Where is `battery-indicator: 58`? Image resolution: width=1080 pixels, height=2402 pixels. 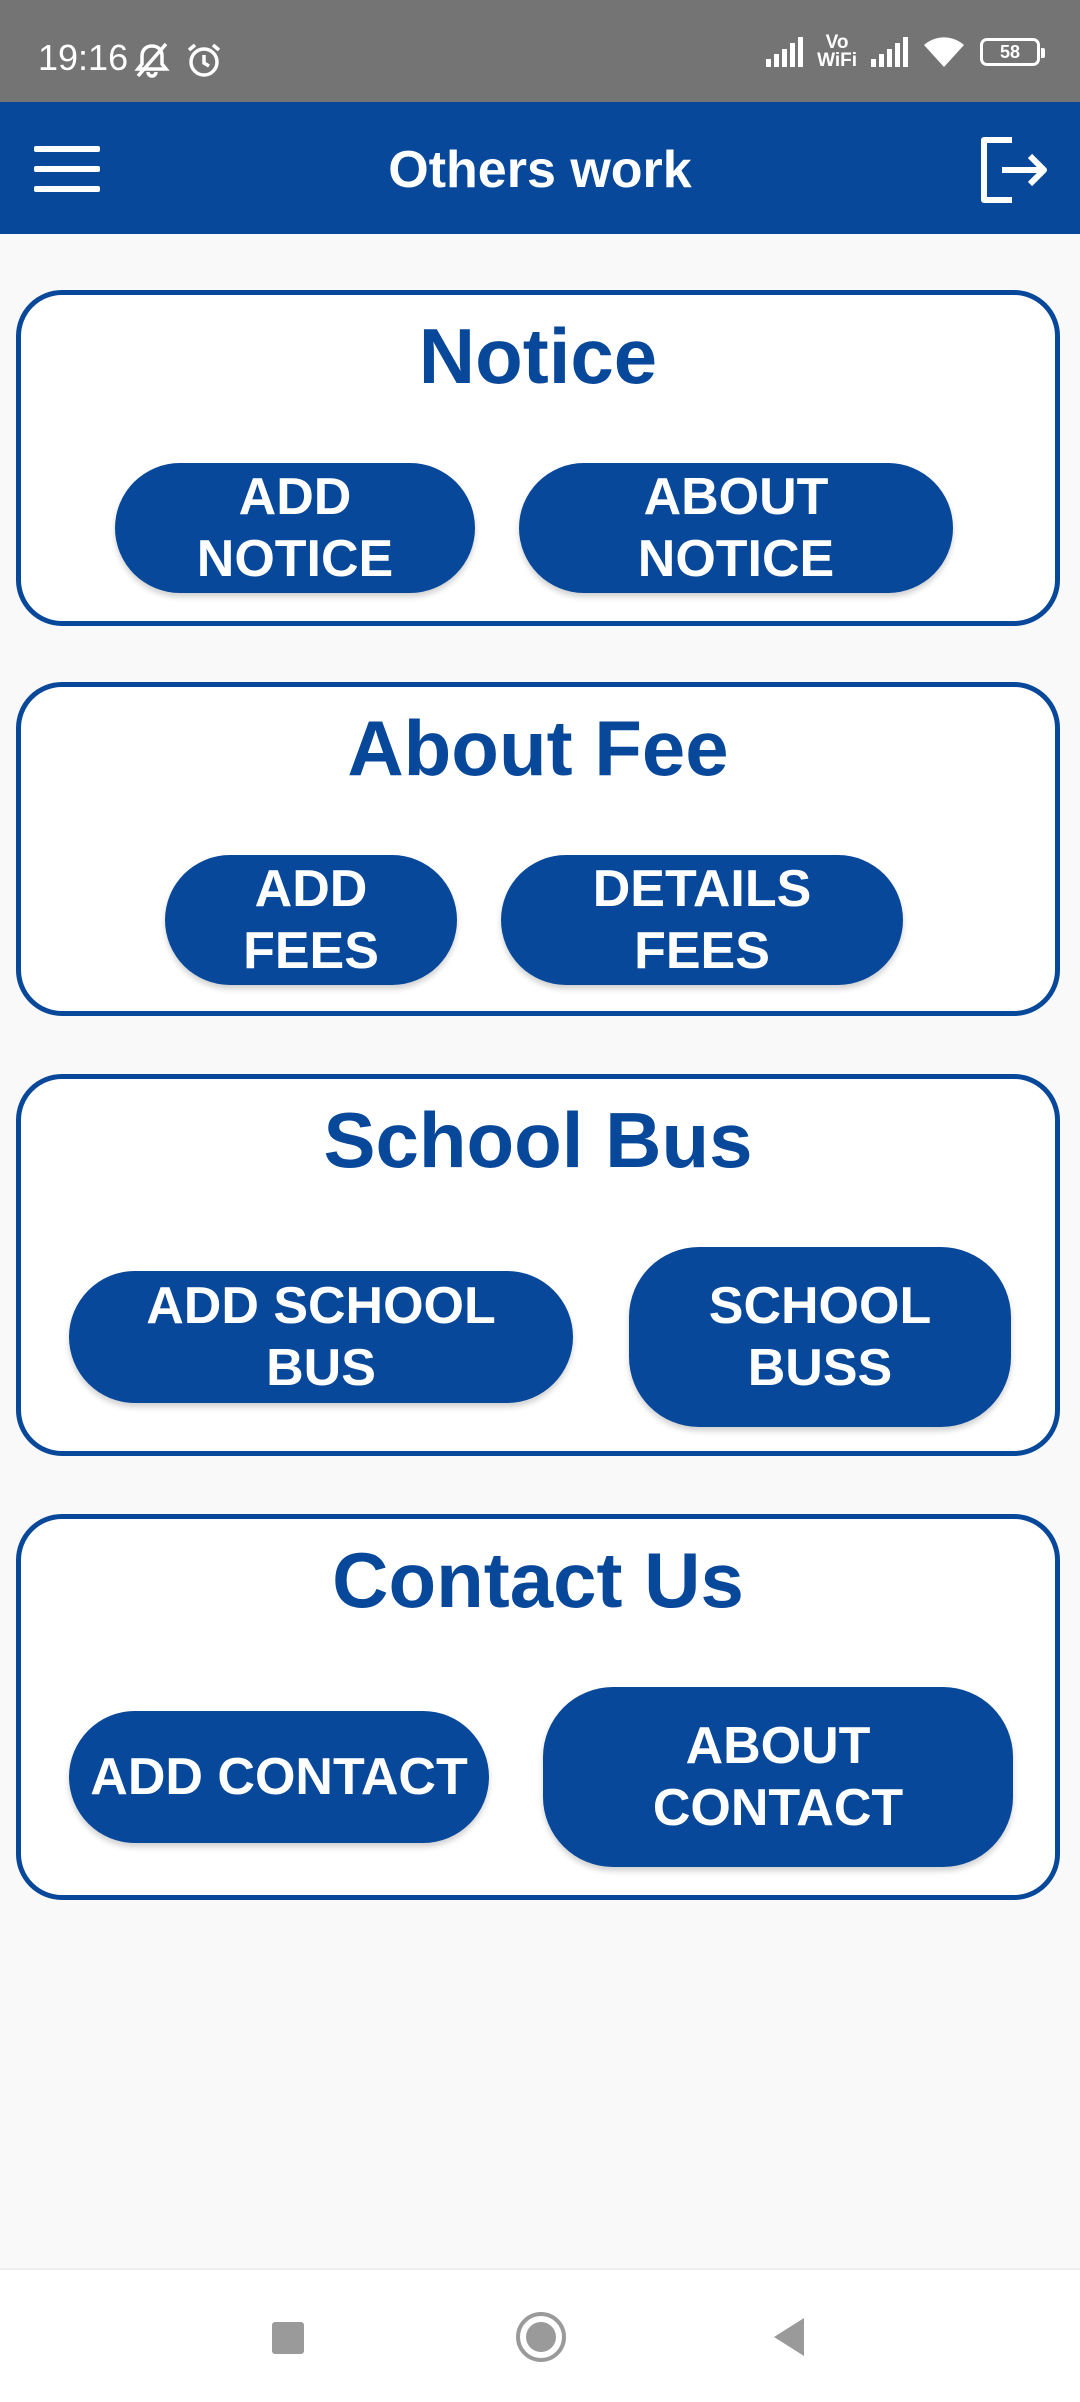
battery-indicator: 58 is located at coordinates (1012, 52).